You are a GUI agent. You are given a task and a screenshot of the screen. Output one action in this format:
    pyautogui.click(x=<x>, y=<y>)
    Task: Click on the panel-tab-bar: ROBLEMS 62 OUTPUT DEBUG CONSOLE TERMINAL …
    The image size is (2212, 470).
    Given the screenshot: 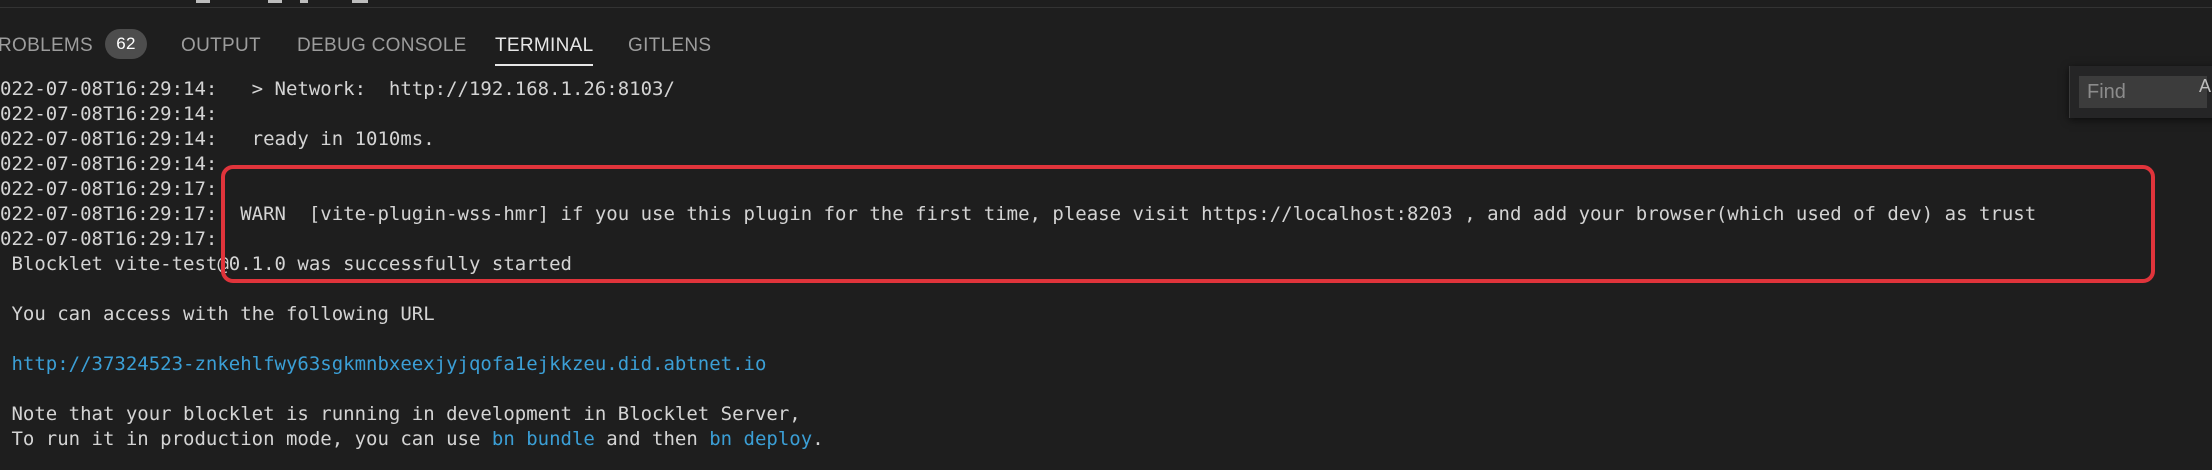 What is the action you would take?
    pyautogui.click(x=1106, y=38)
    